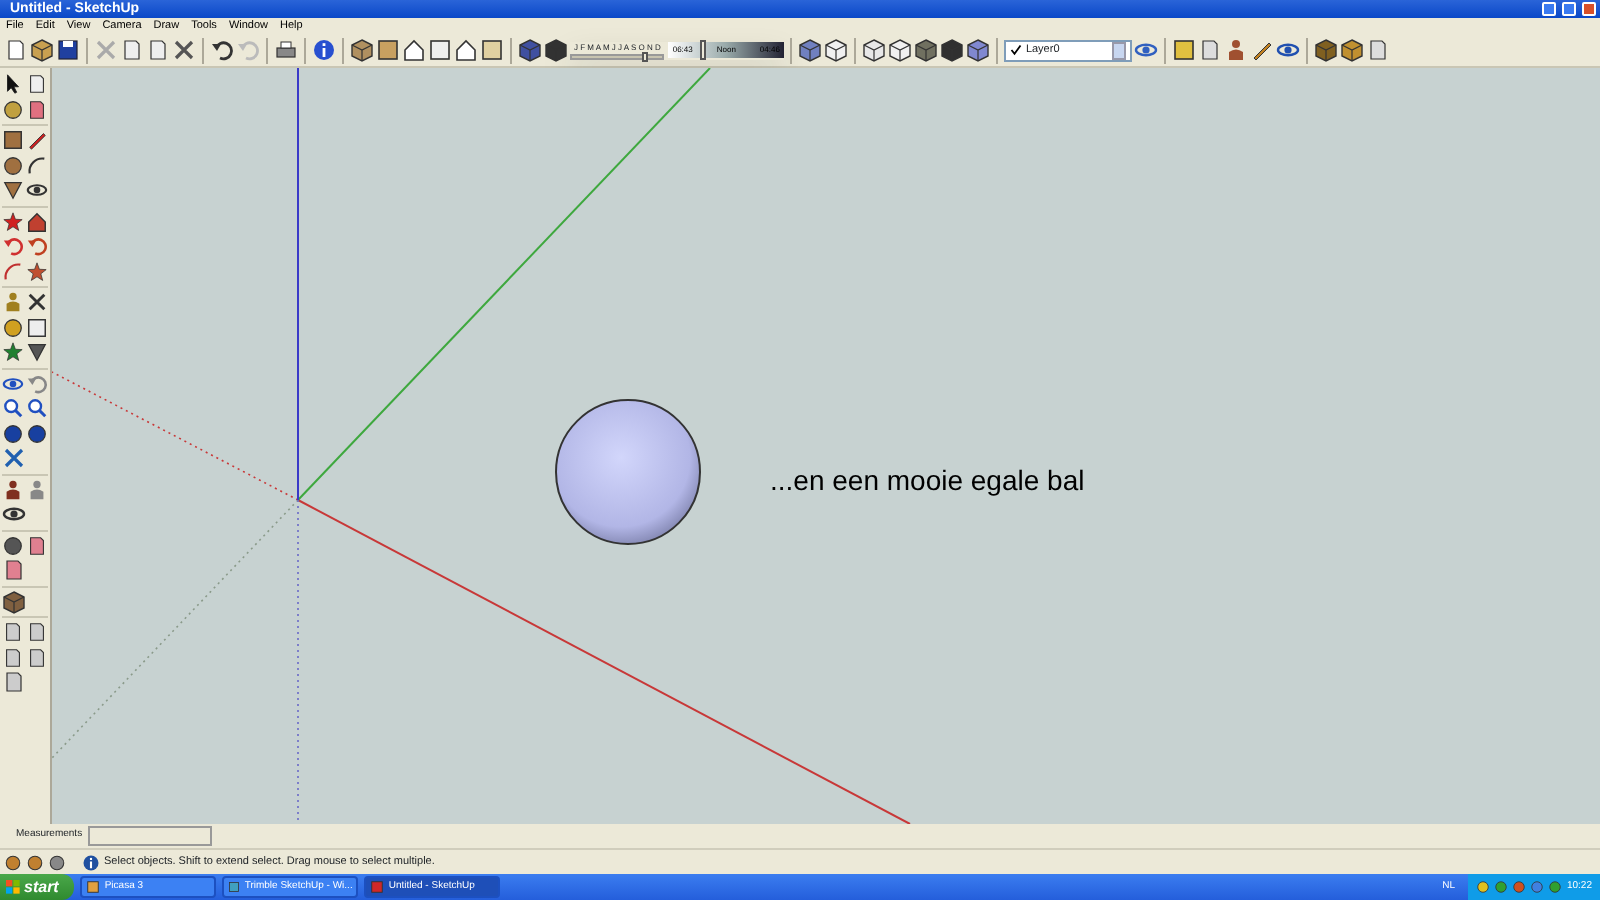  Describe the element at coordinates (324, 50) in the screenshot. I see `info-icon` at that location.